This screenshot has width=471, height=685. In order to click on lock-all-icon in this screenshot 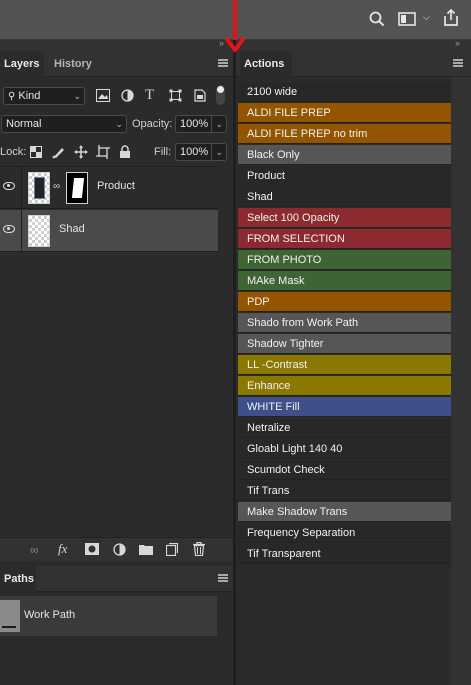, I will do `click(125, 152)`.